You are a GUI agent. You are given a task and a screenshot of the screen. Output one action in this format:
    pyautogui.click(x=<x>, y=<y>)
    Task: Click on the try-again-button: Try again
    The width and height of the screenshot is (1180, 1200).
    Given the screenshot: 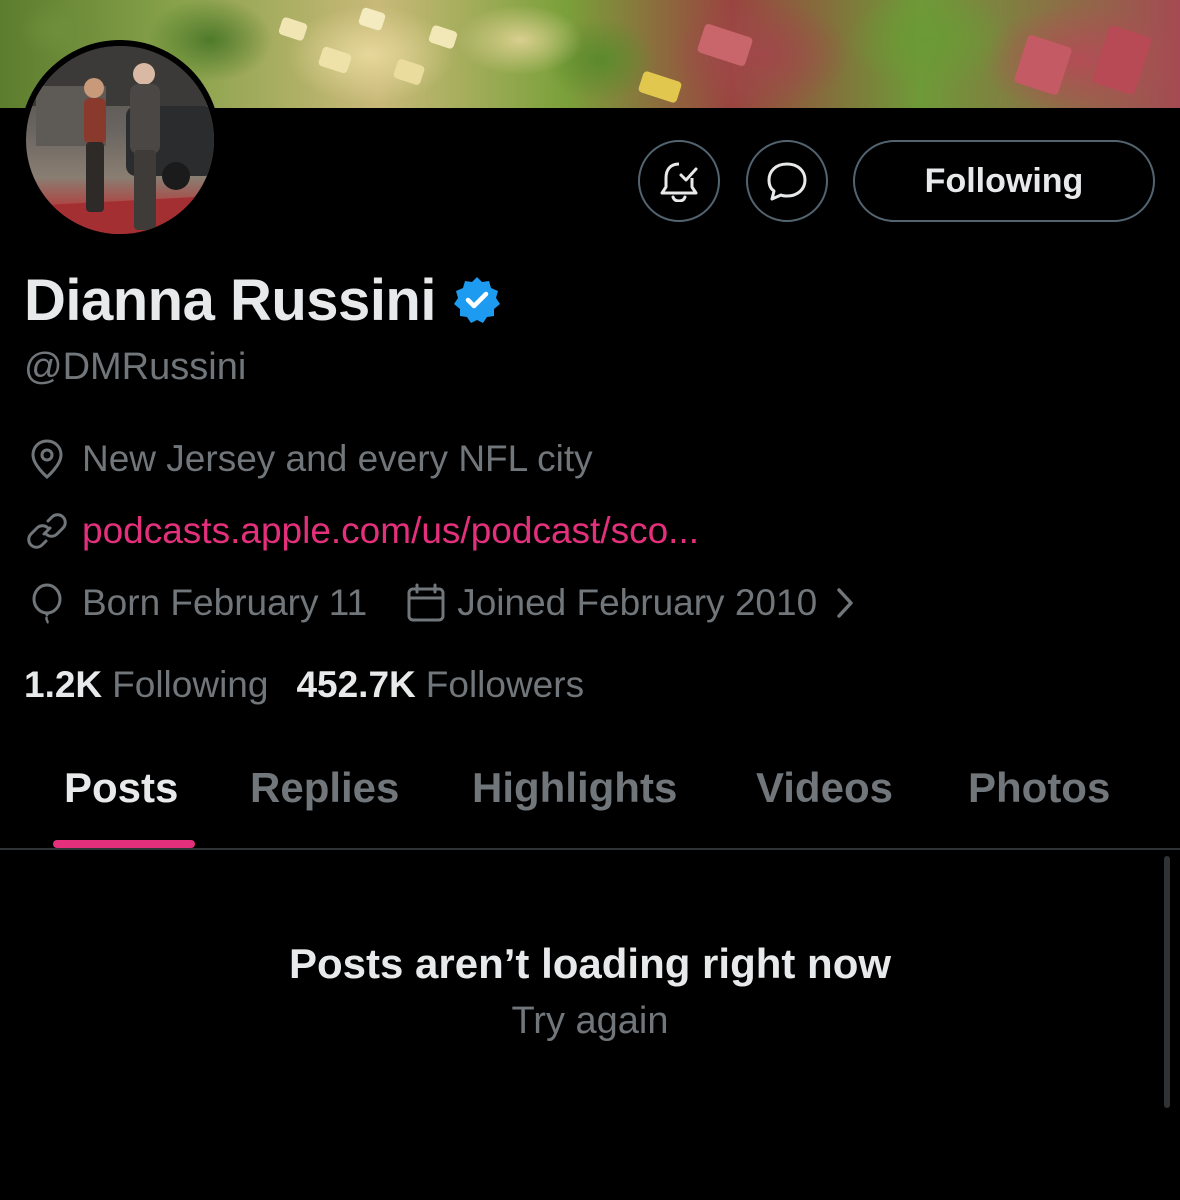 What is the action you would take?
    pyautogui.click(x=590, y=1021)
    